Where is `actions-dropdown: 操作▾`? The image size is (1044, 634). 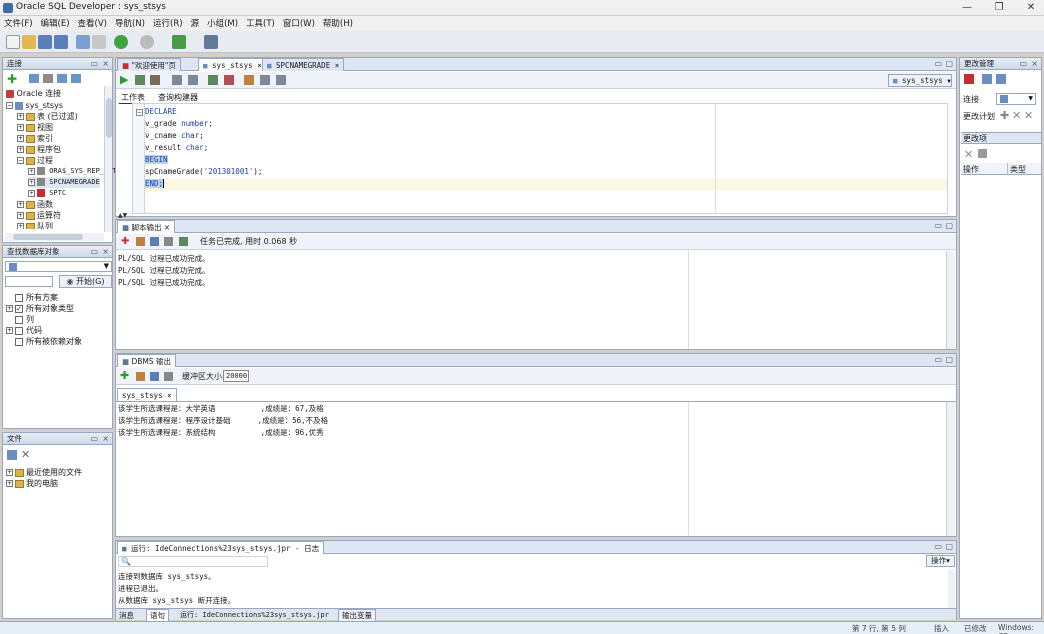 actions-dropdown: 操作▾ is located at coordinates (940, 561).